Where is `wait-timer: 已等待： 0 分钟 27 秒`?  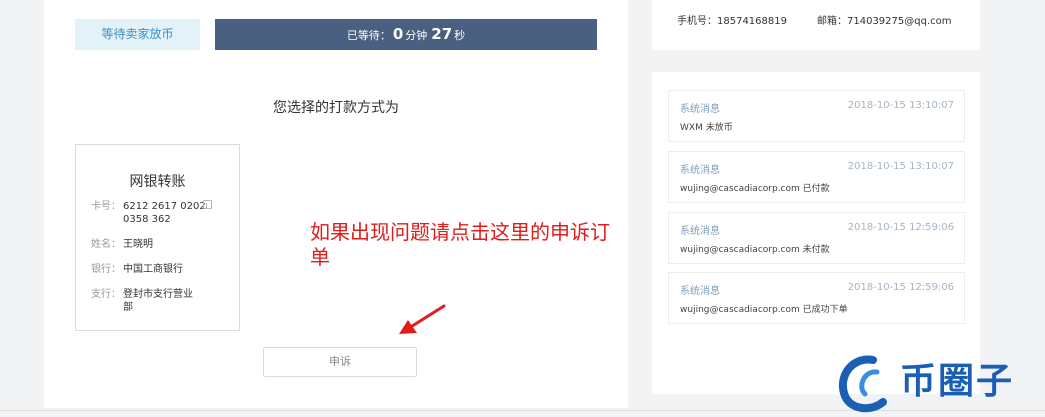
wait-timer: 已等待： 0 分钟 27 秒 is located at coordinates (406, 34).